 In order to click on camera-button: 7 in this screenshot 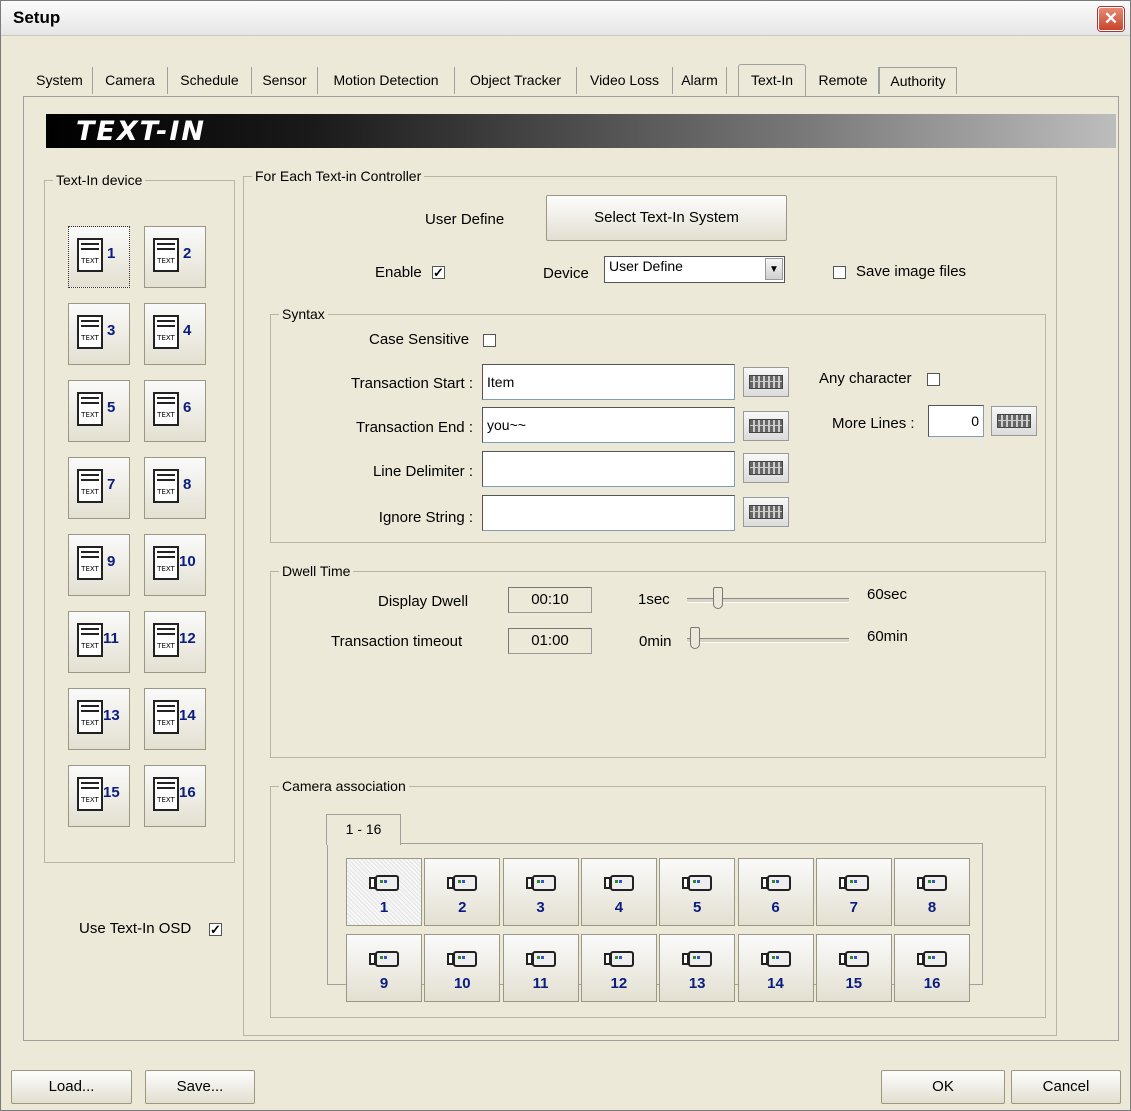, I will do `click(853, 892)`.